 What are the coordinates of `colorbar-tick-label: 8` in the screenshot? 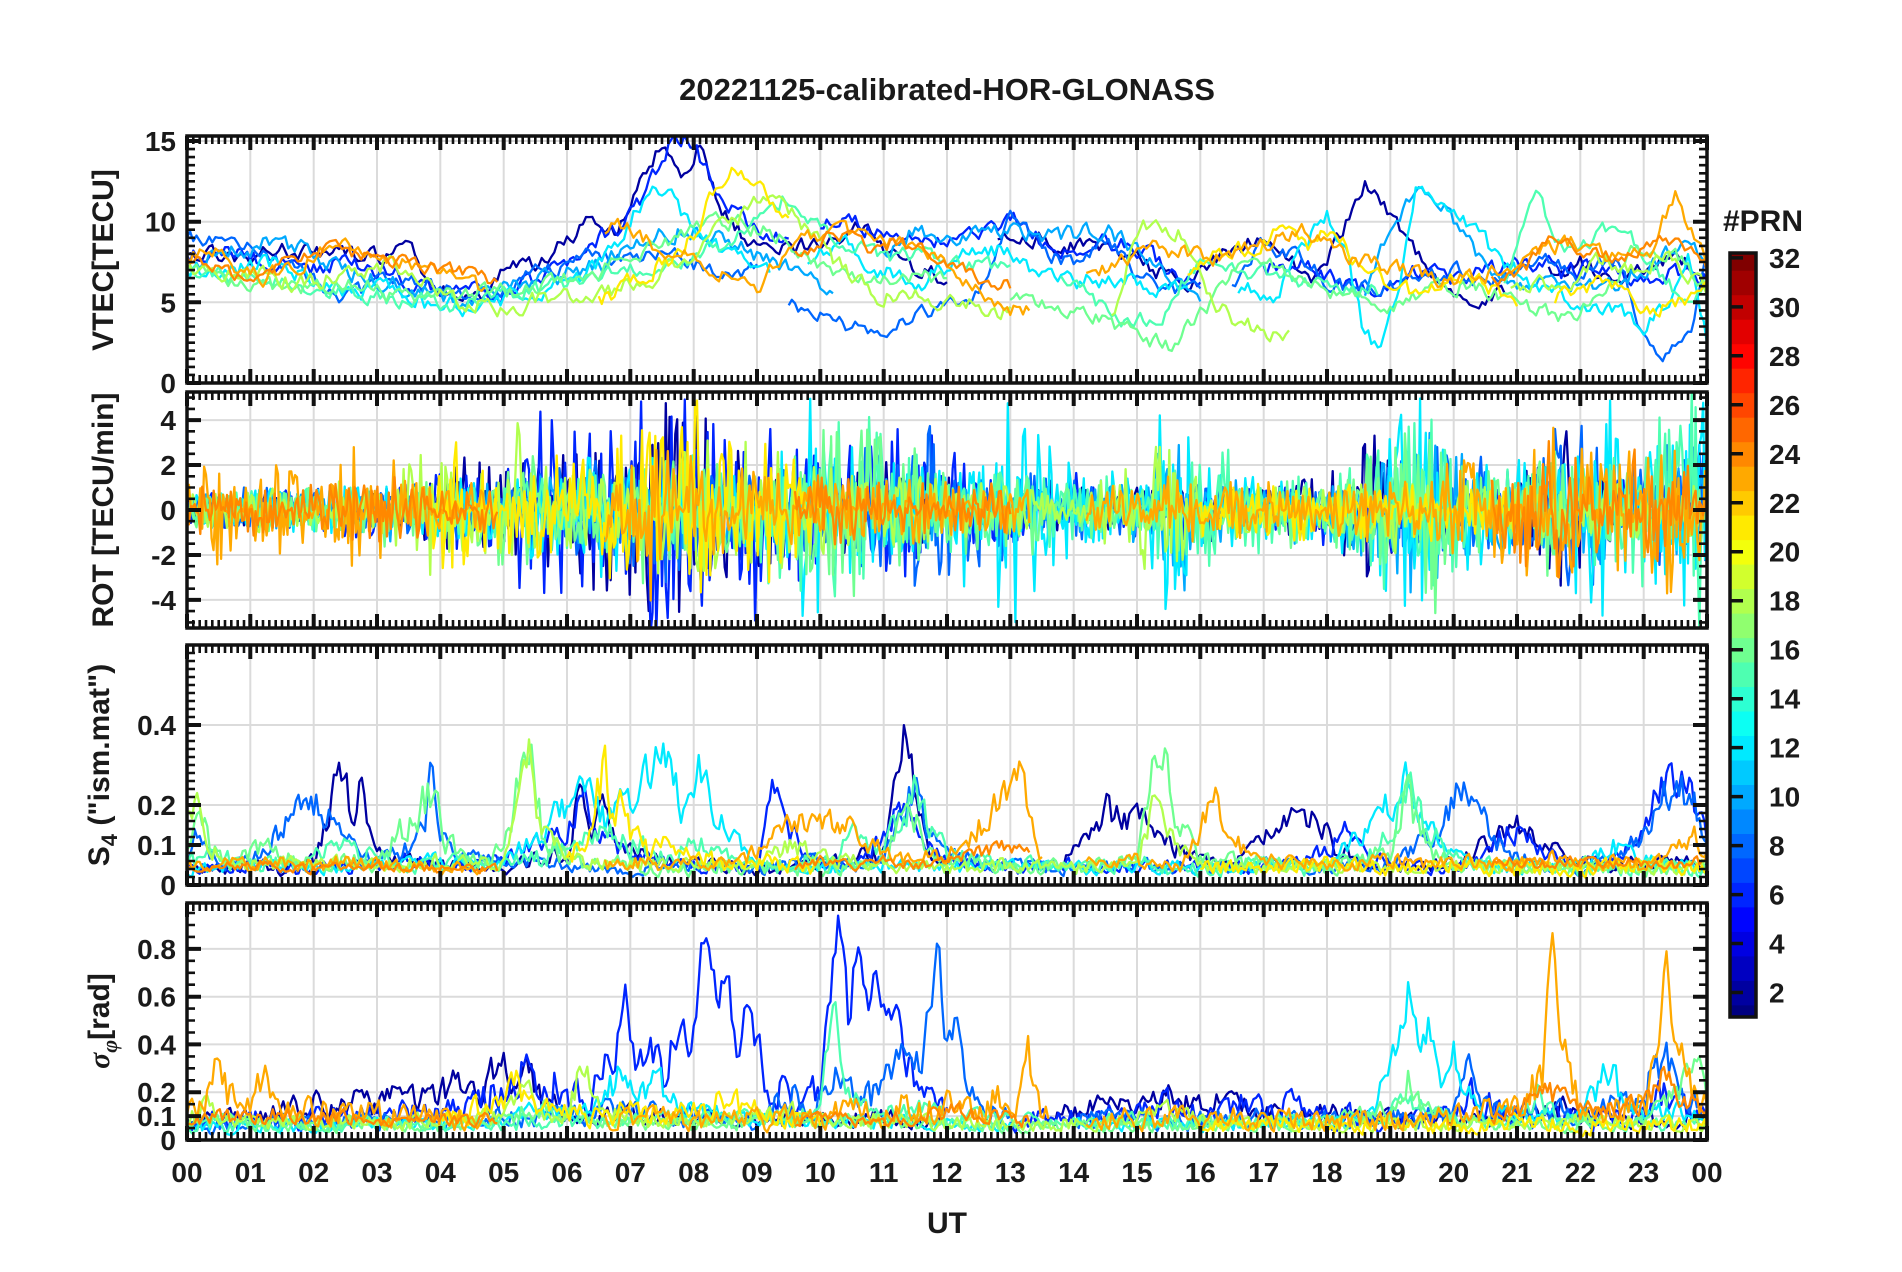 It's located at (1777, 846).